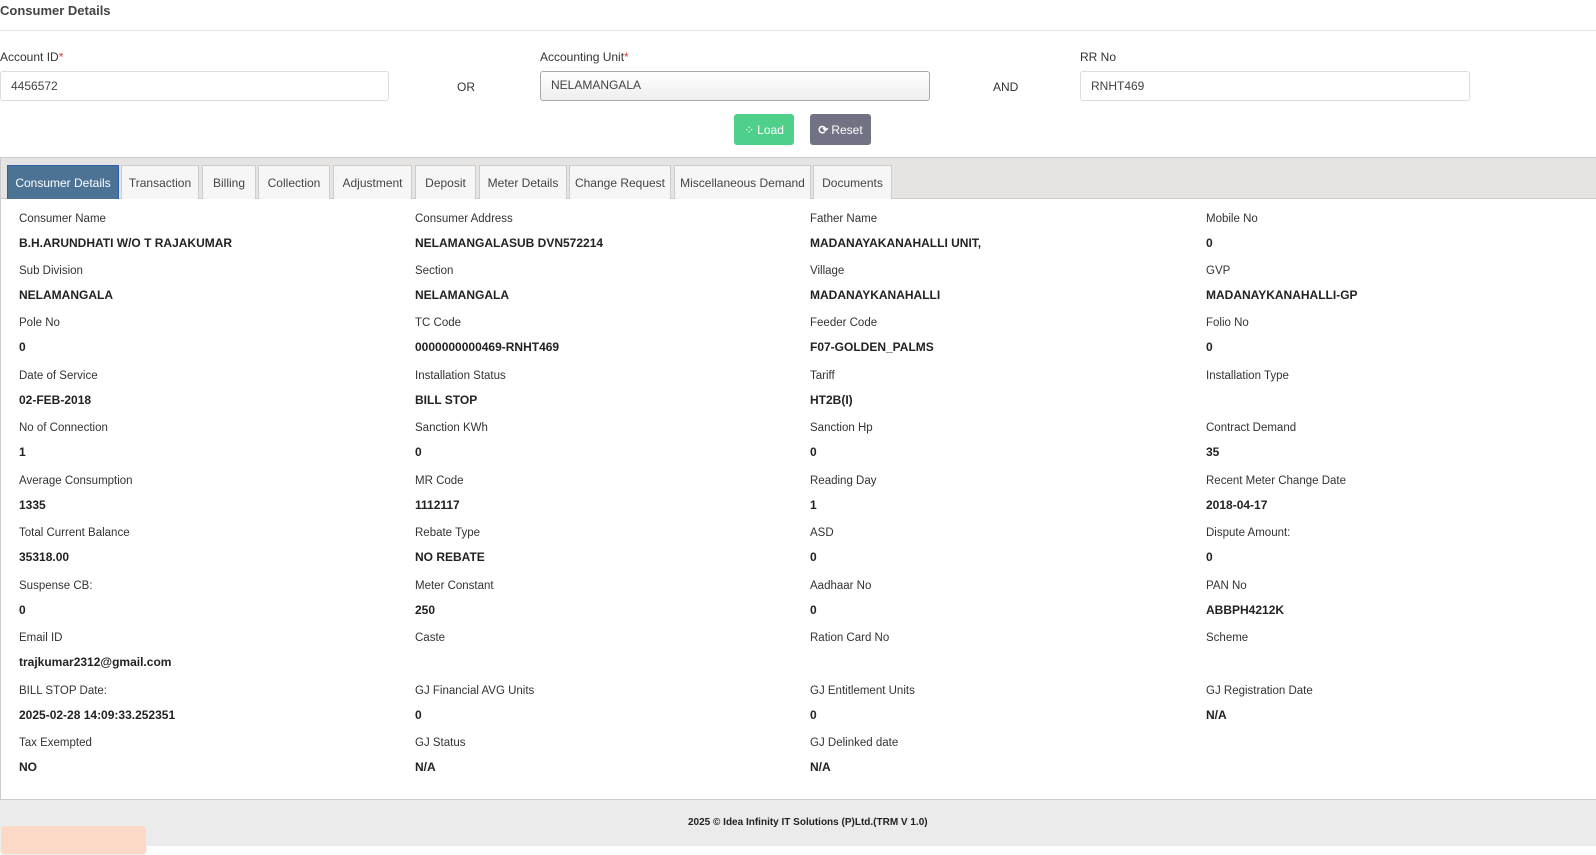 The image size is (1596, 855). Describe the element at coordinates (440, 743) in the screenshot. I see `field-label: GJ Status` at that location.